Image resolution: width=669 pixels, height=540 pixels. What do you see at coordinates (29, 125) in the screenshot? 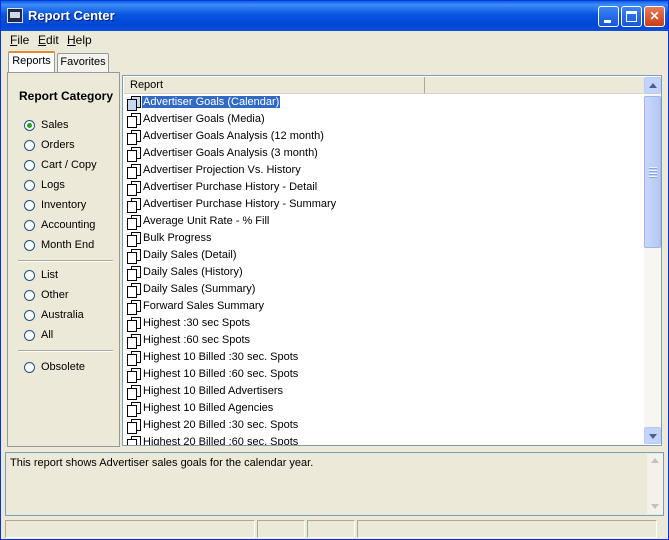
I see `radio-sales` at bounding box center [29, 125].